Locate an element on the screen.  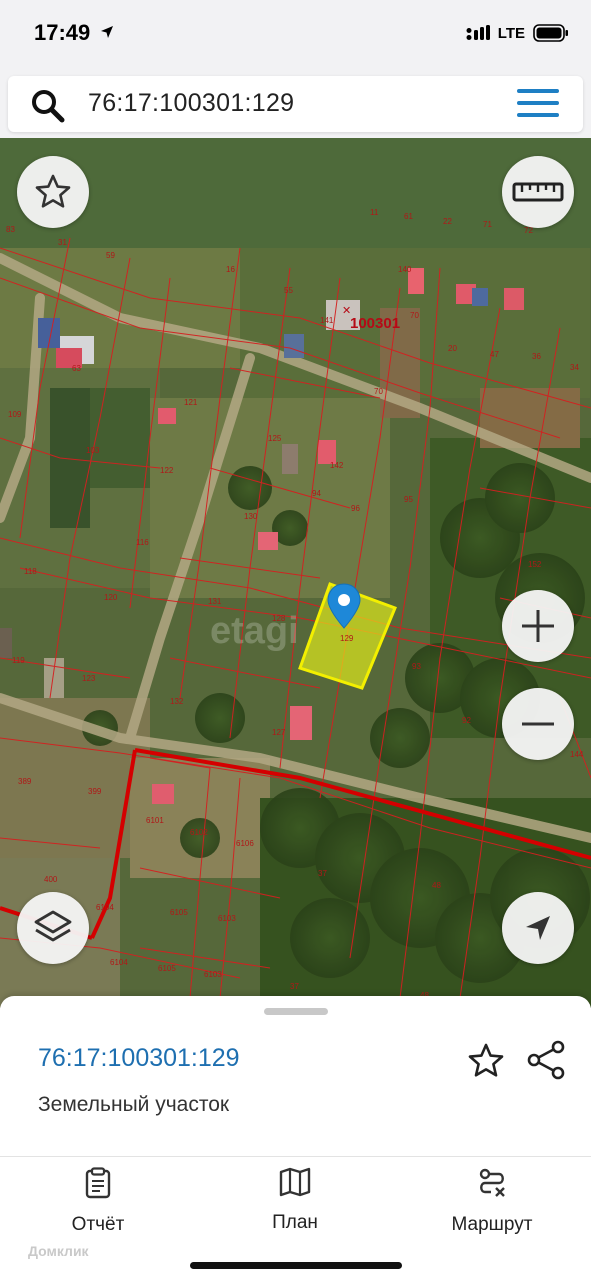
parcel-number-label: 142 is located at coordinates (337, 465).